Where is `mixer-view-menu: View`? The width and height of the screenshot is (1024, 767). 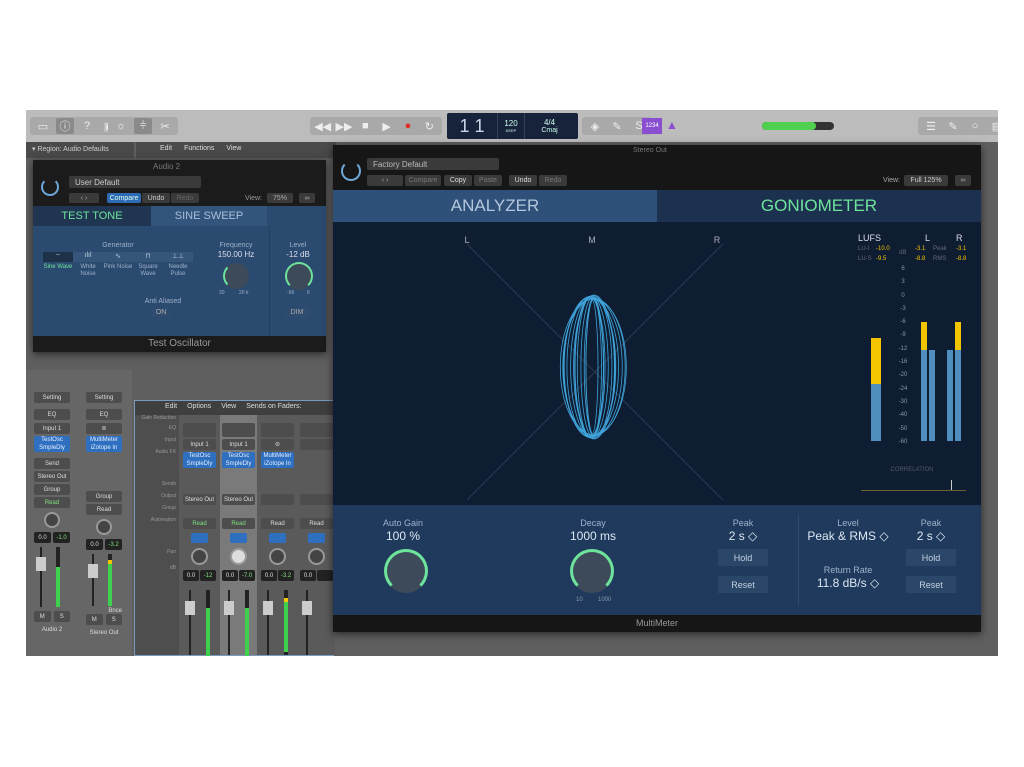 mixer-view-menu: View is located at coordinates (228, 408).